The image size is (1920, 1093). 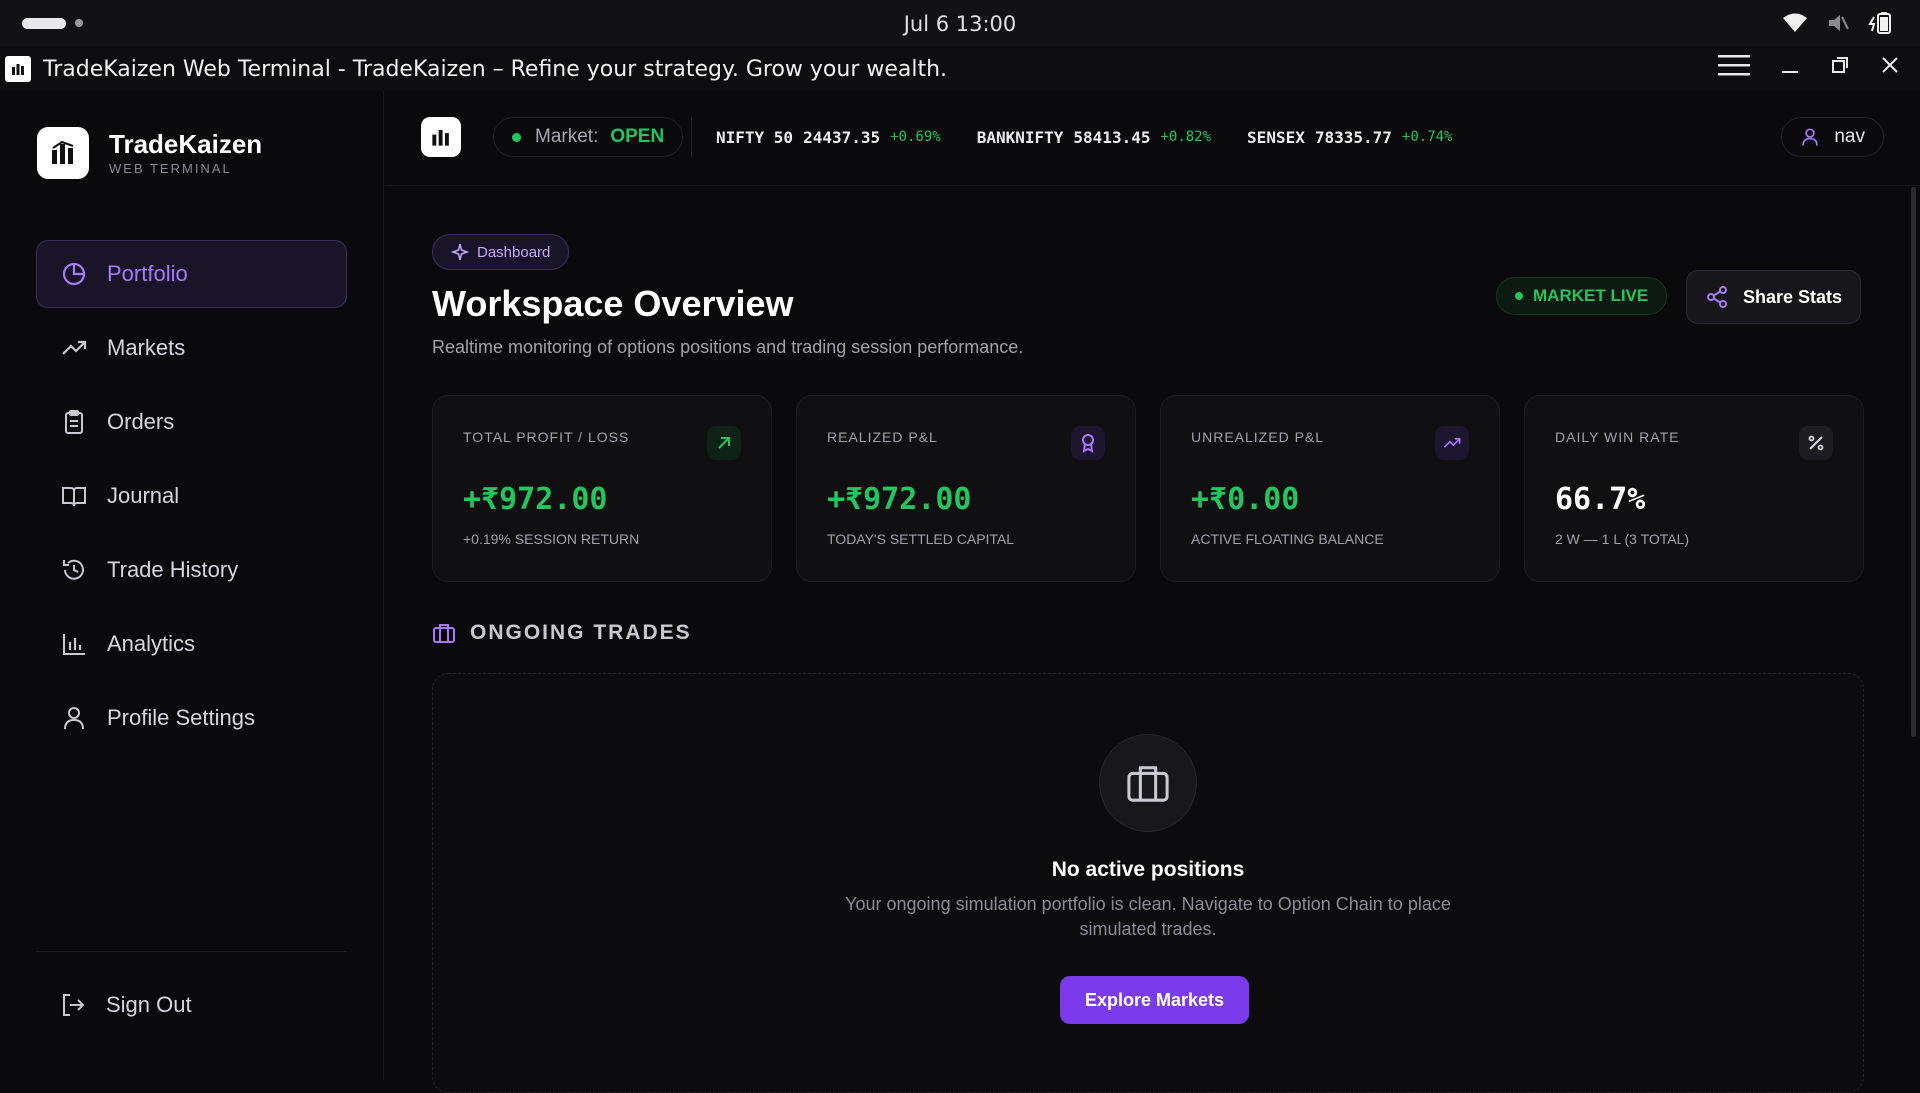 What do you see at coordinates (1879, 23) in the screenshot?
I see `battery-icon` at bounding box center [1879, 23].